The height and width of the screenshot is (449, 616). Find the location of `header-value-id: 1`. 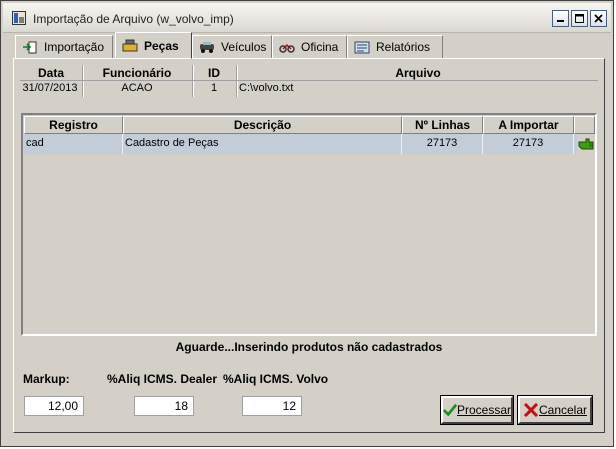

header-value-id: 1 is located at coordinates (214, 88).